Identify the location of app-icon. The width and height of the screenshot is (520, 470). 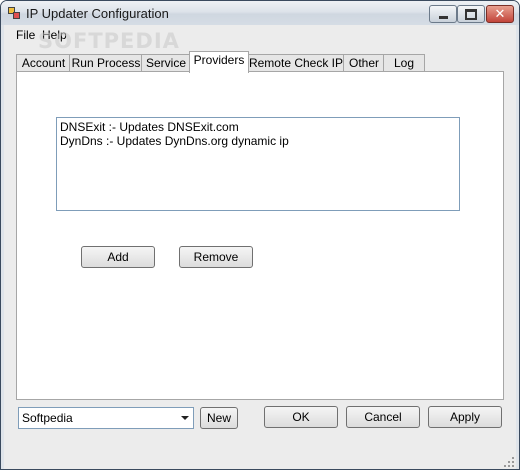
(14, 13).